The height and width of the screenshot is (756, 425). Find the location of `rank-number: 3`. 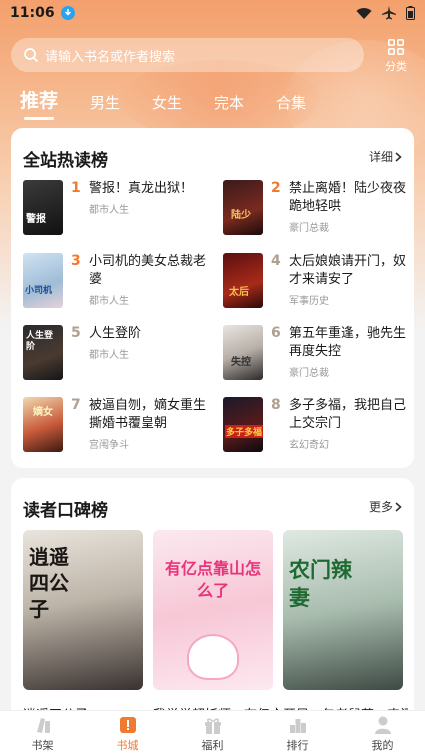

rank-number: 3 is located at coordinates (76, 261).